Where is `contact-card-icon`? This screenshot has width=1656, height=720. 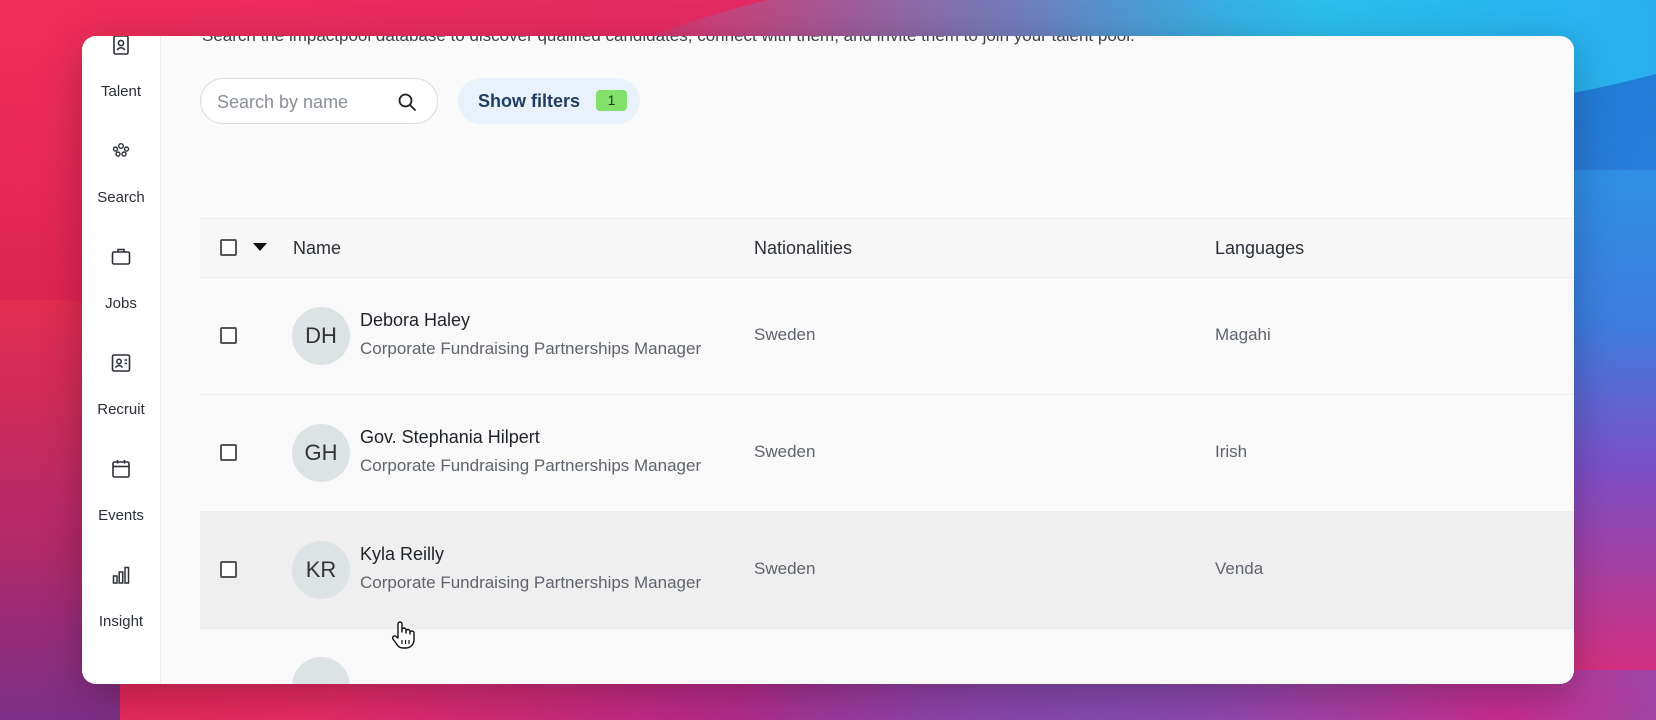
contact-card-icon is located at coordinates (121, 45).